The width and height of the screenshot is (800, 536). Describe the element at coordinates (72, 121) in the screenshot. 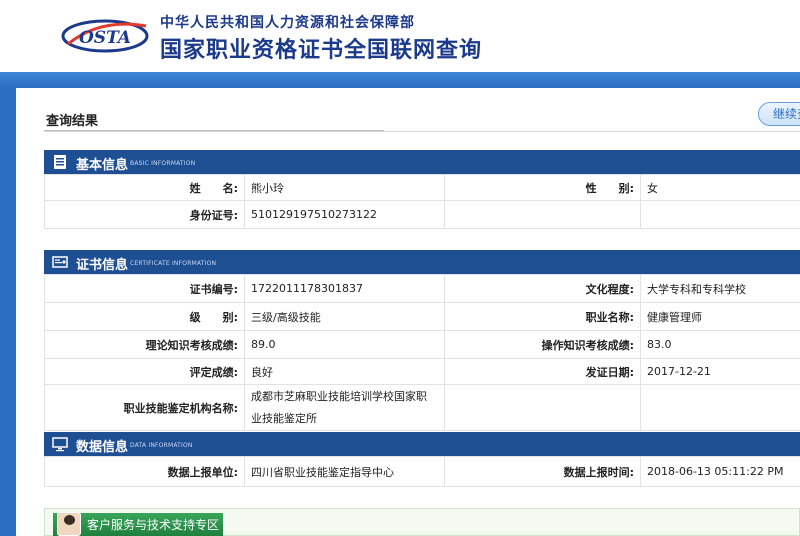

I see `result-title: 查询结果` at that location.